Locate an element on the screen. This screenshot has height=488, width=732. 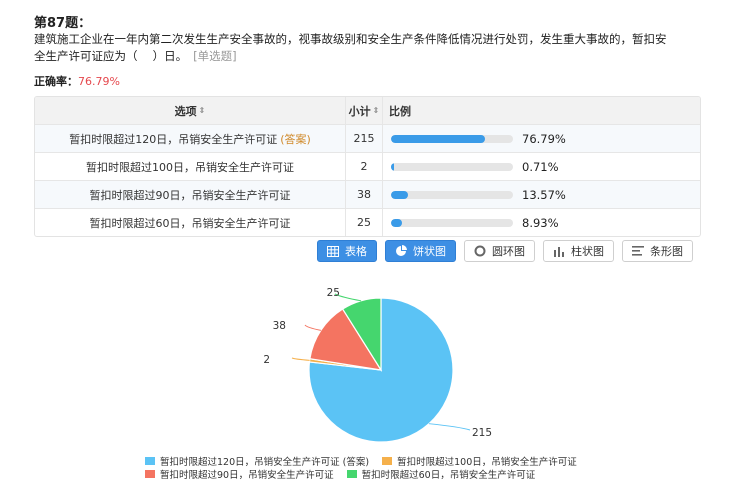
count-cell: 2 is located at coordinates (364, 166).